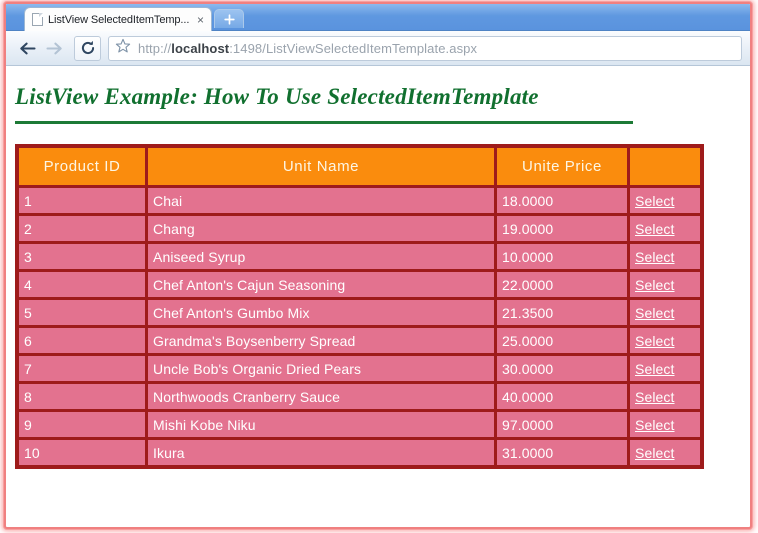 The image size is (758, 533). Describe the element at coordinates (82, 256) in the screenshot. I see `cell-product-id: 3` at that location.